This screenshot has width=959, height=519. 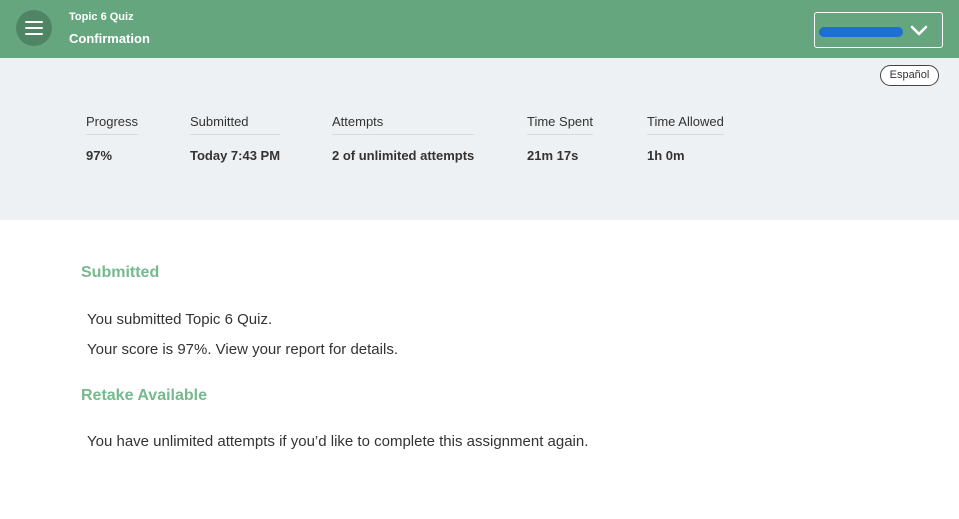 I want to click on stat-label: Progress, so click(x=112, y=124).